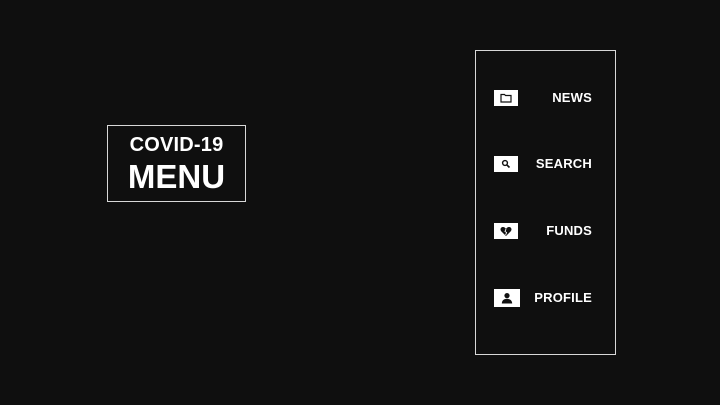 The height and width of the screenshot is (405, 720). Describe the element at coordinates (545, 98) in the screenshot. I see `menu-item-news: NEWS` at that location.